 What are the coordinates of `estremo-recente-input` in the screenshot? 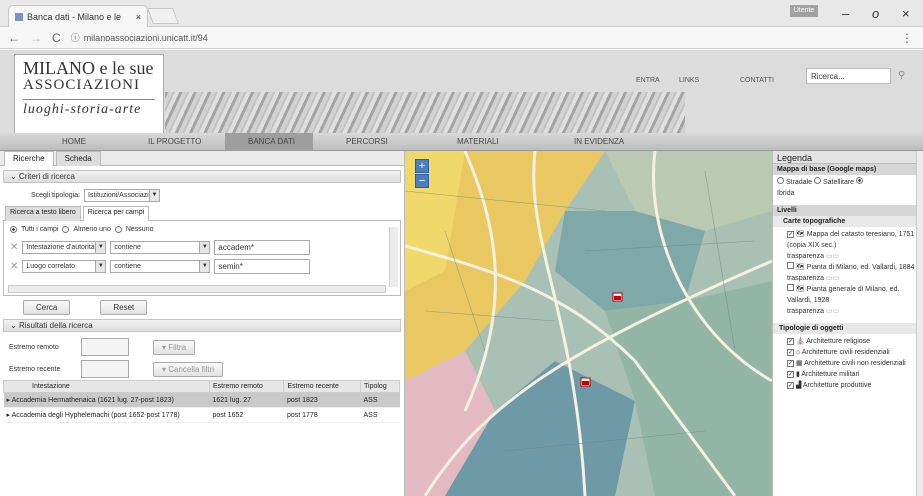 It's located at (105, 369).